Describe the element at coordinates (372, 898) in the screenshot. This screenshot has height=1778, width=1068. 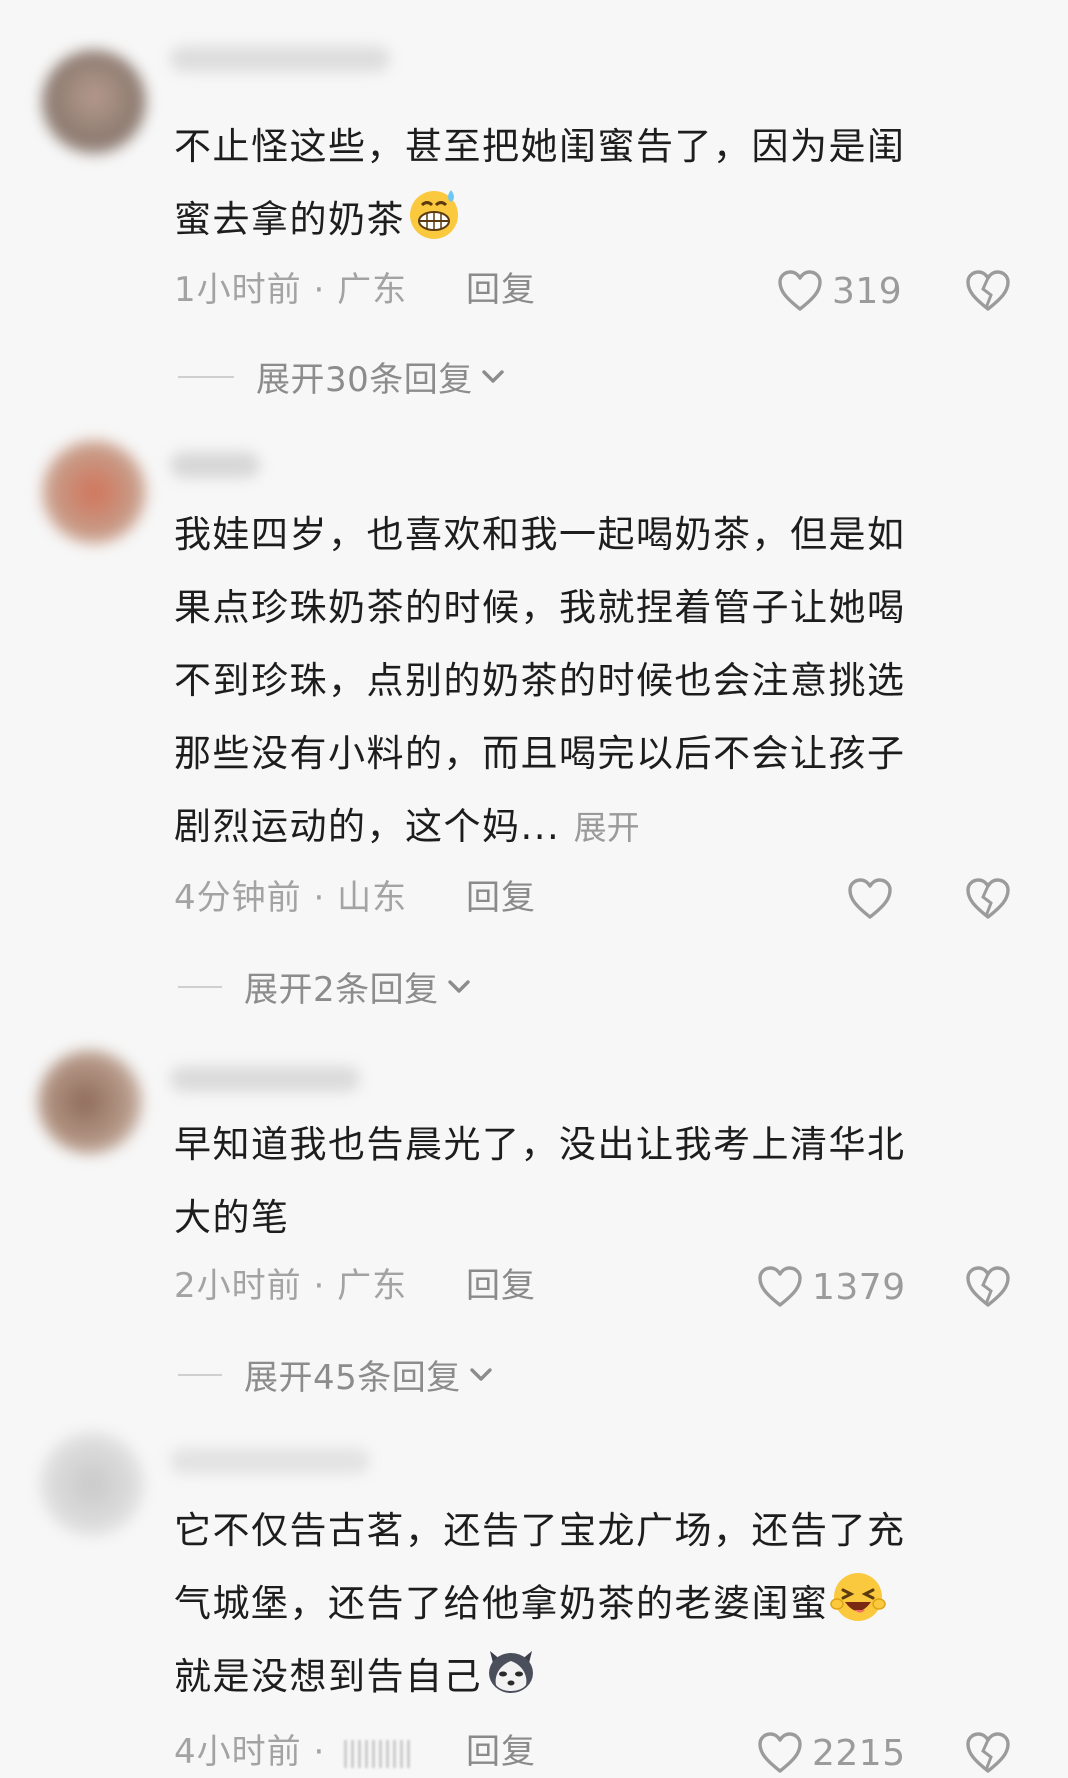
I see `location: 山东` at that location.